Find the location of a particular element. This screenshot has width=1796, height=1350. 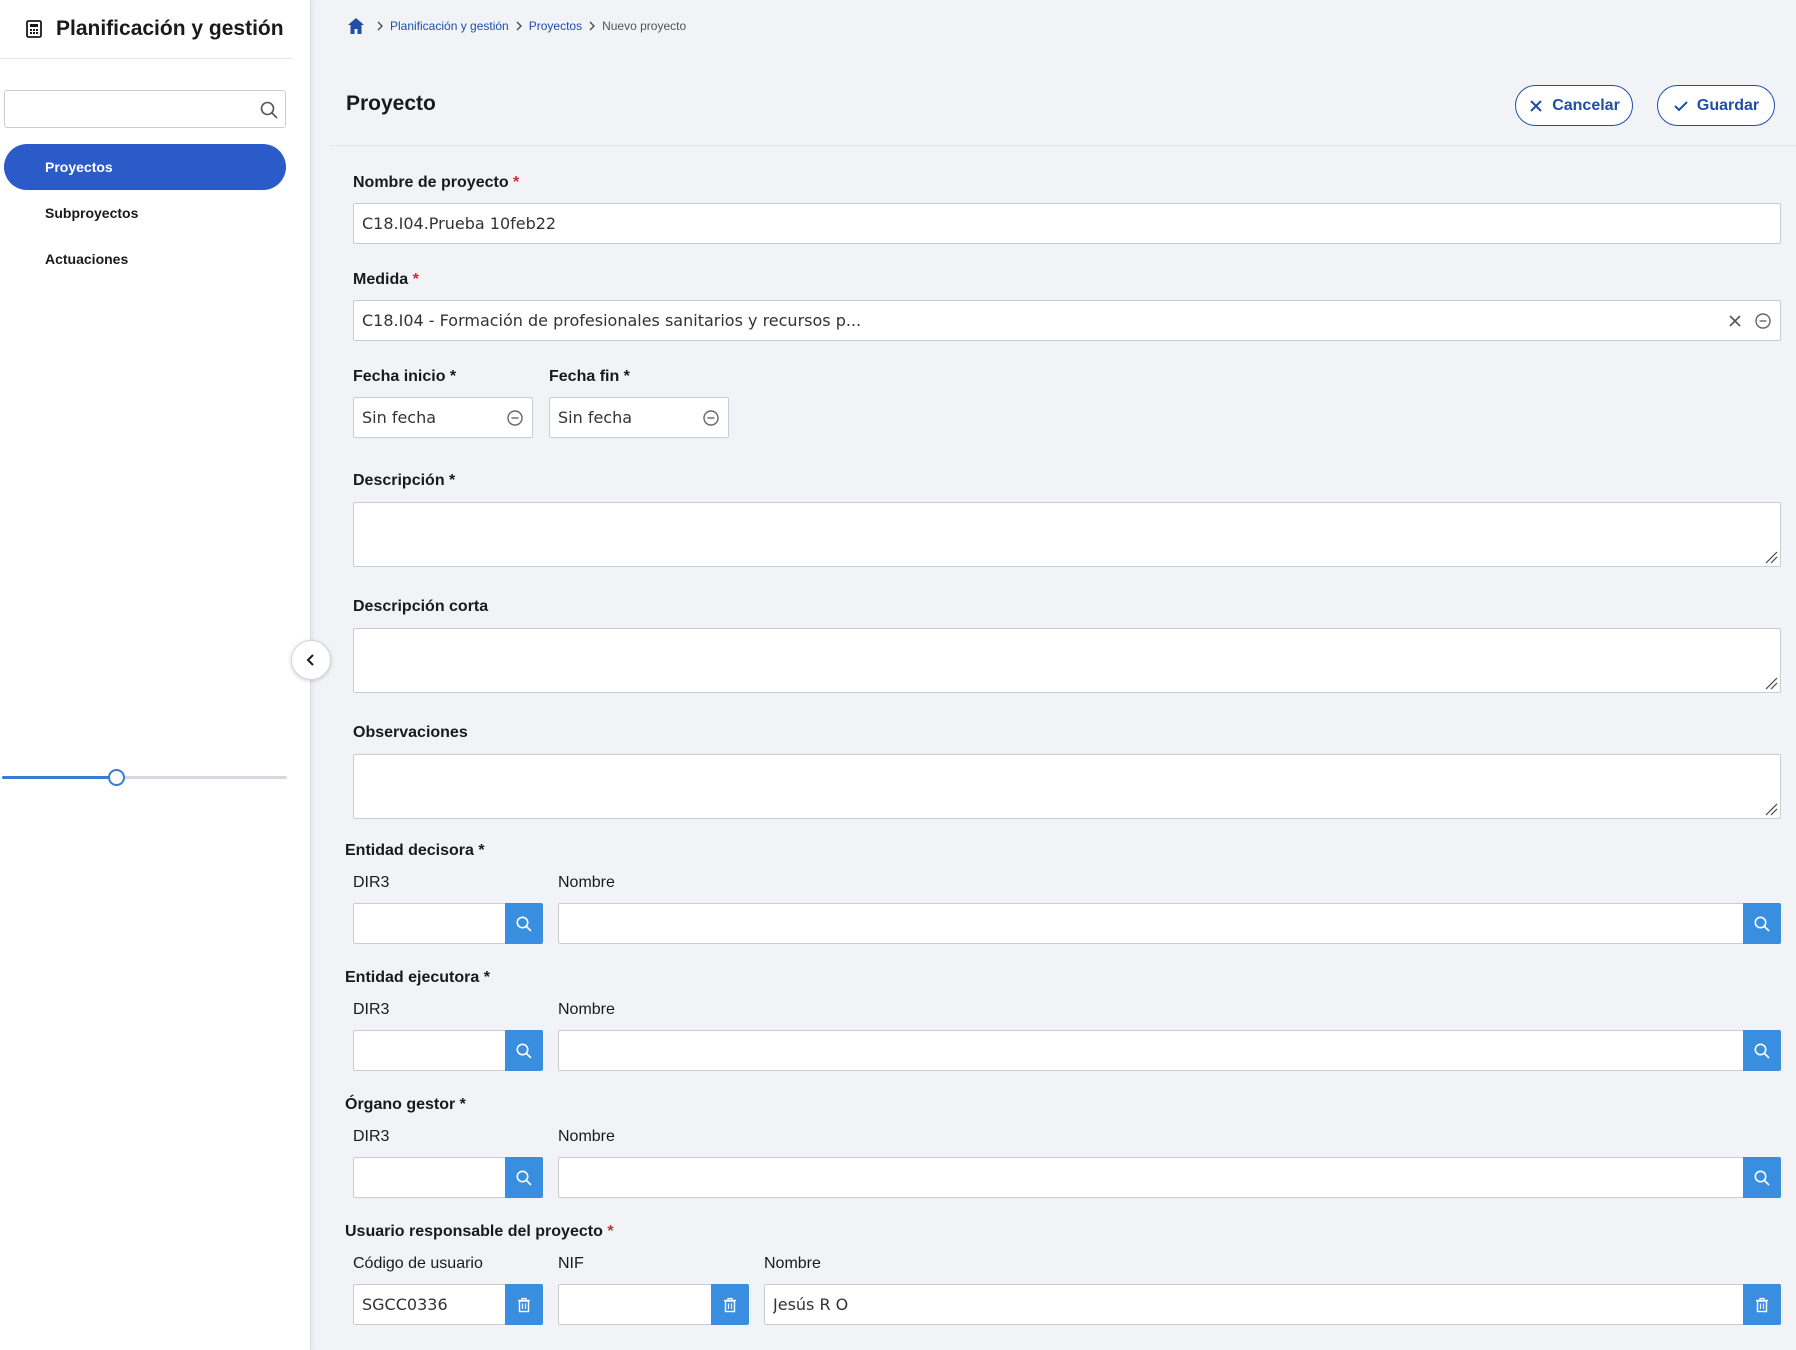

zoom-slider is located at coordinates (144, 777).